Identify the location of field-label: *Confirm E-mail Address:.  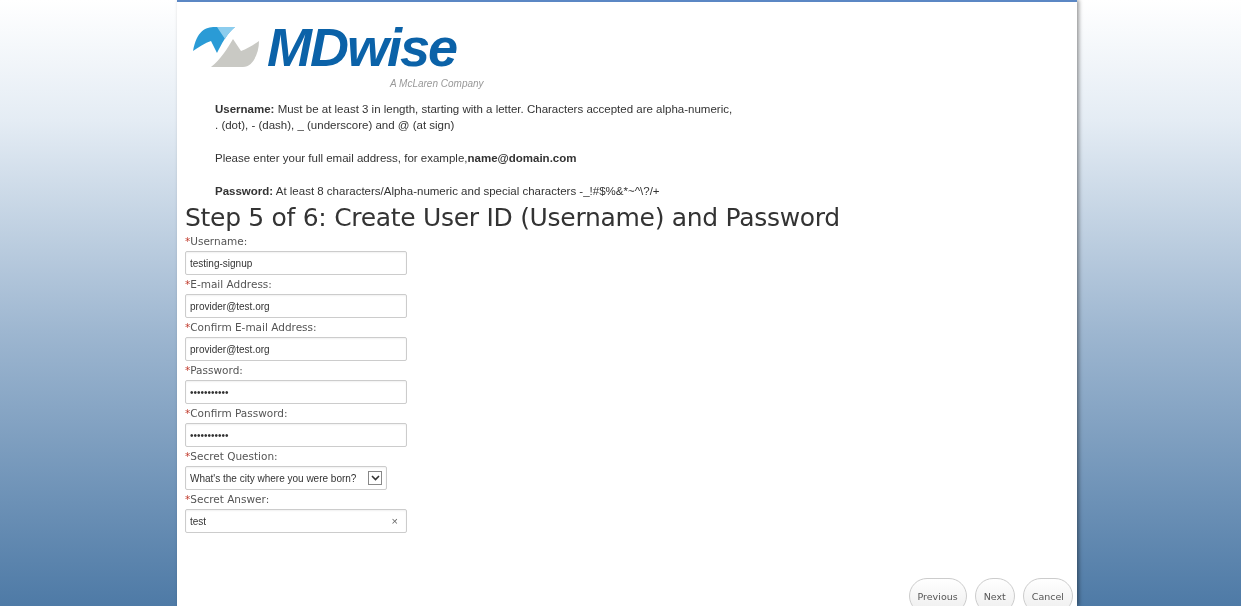
(251, 327).